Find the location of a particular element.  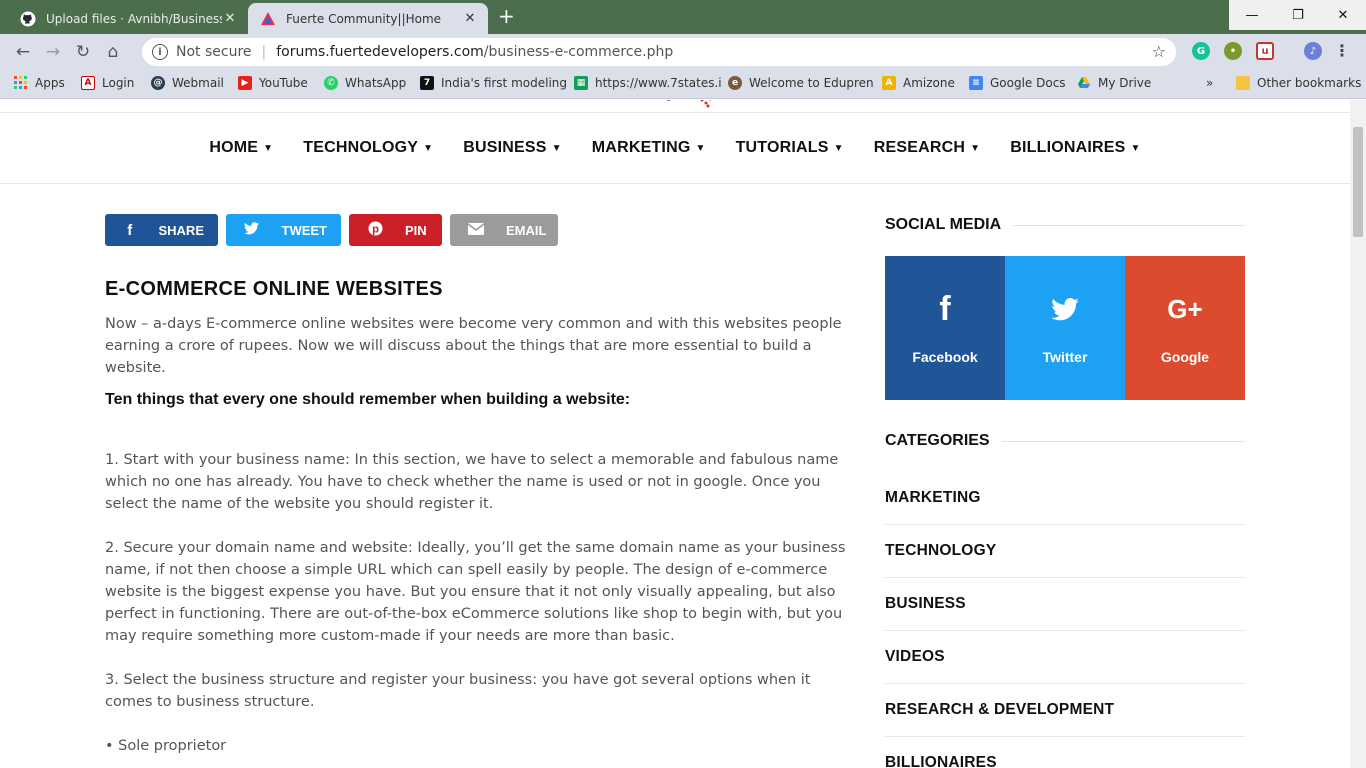

nav-research: RESEARCH ▼ is located at coordinates (927, 148).